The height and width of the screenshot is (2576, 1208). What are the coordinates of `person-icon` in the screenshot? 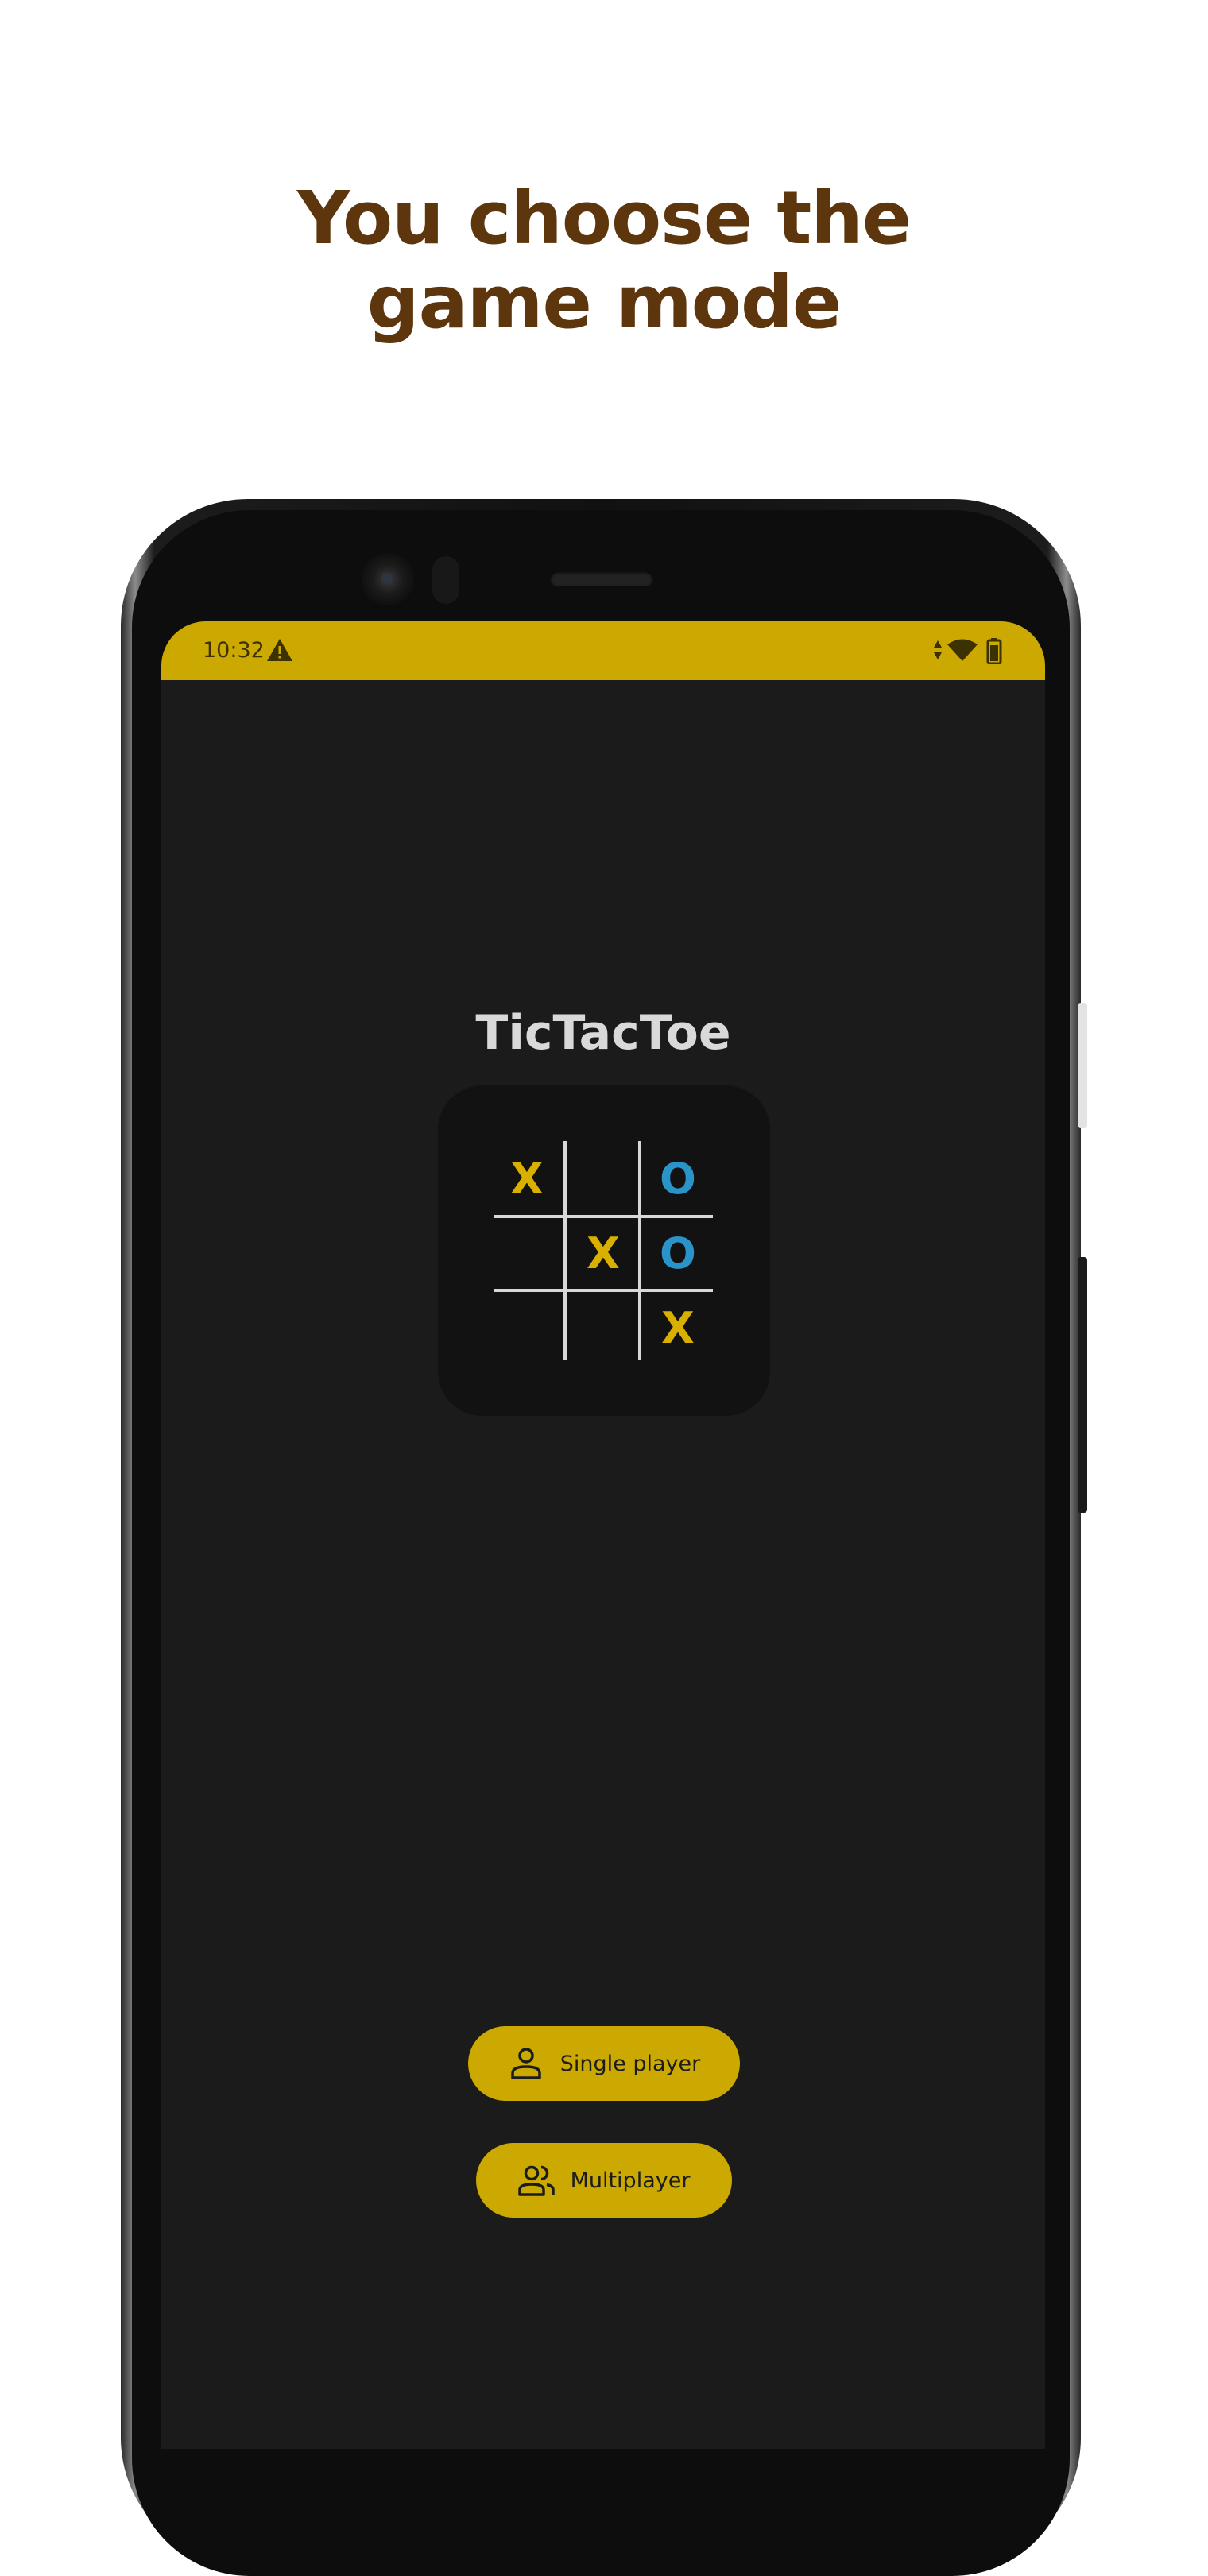 It's located at (526, 2063).